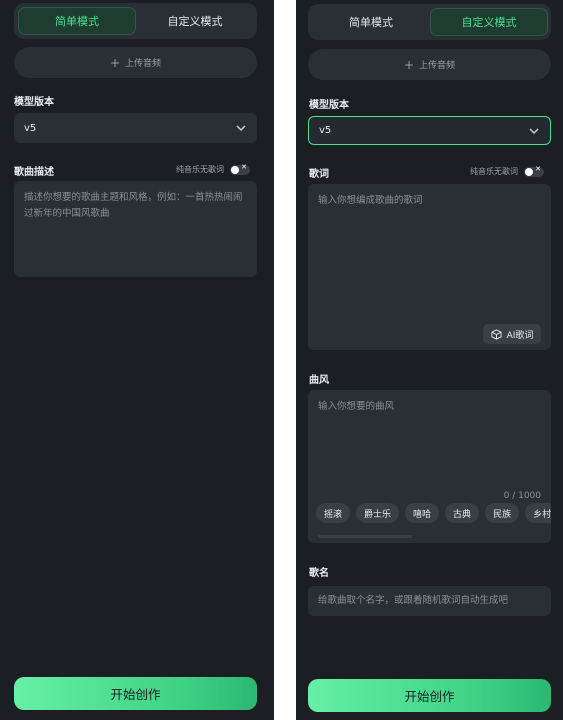 The height and width of the screenshot is (720, 563). Describe the element at coordinates (319, 573) in the screenshot. I see `song-name-label: 歌名` at that location.